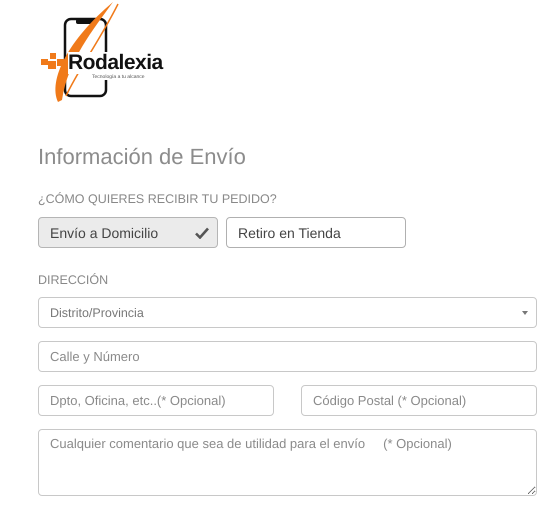 This screenshot has height=512, width=550. What do you see at coordinates (287, 462) in the screenshot?
I see `comment-field: Cualquier comentario que sea de utilidad para el envío (* Opcional)` at bounding box center [287, 462].